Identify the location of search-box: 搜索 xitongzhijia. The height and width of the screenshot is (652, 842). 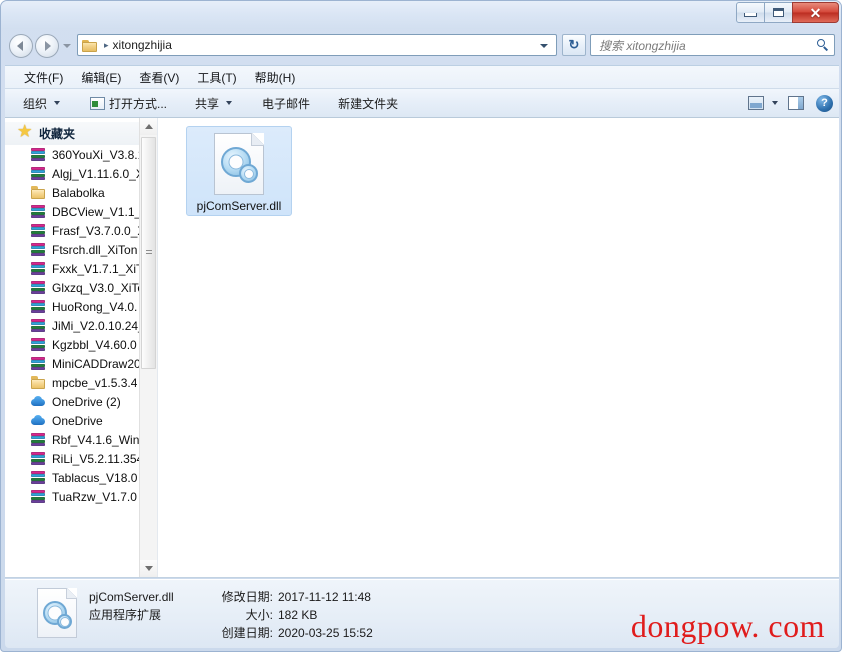
(712, 45).